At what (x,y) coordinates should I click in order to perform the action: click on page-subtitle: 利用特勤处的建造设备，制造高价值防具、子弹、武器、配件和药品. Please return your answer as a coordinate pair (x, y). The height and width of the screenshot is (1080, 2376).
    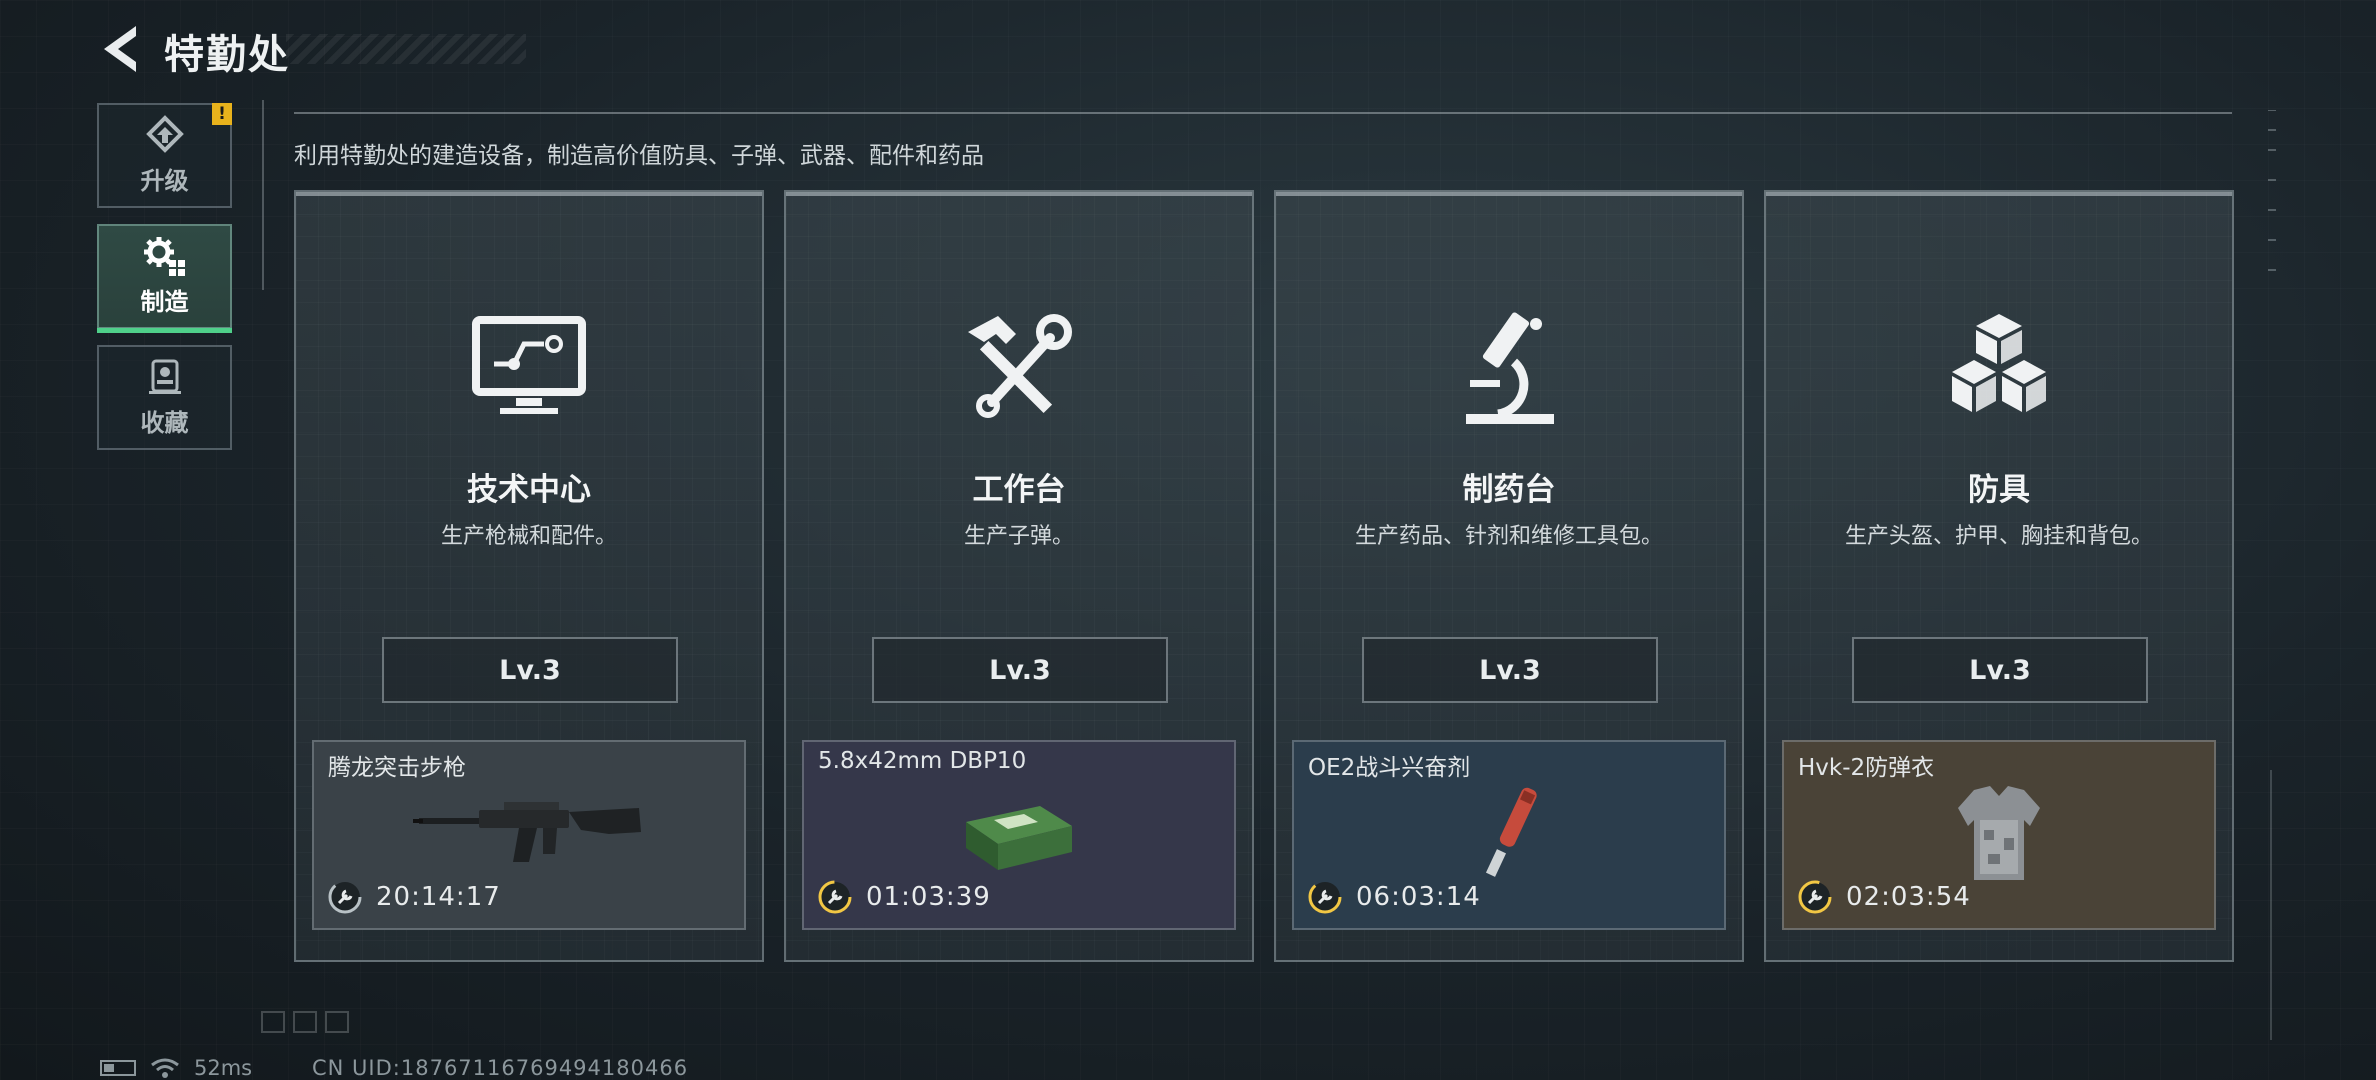
    Looking at the image, I should click on (639, 156).